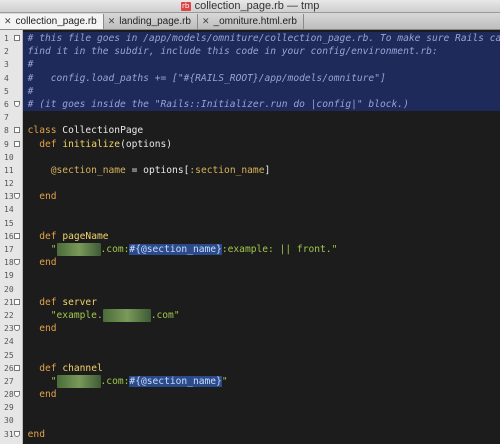 The height and width of the screenshot is (444, 500). Describe the element at coordinates (165, 315) in the screenshot. I see `string-literal: .com"` at that location.